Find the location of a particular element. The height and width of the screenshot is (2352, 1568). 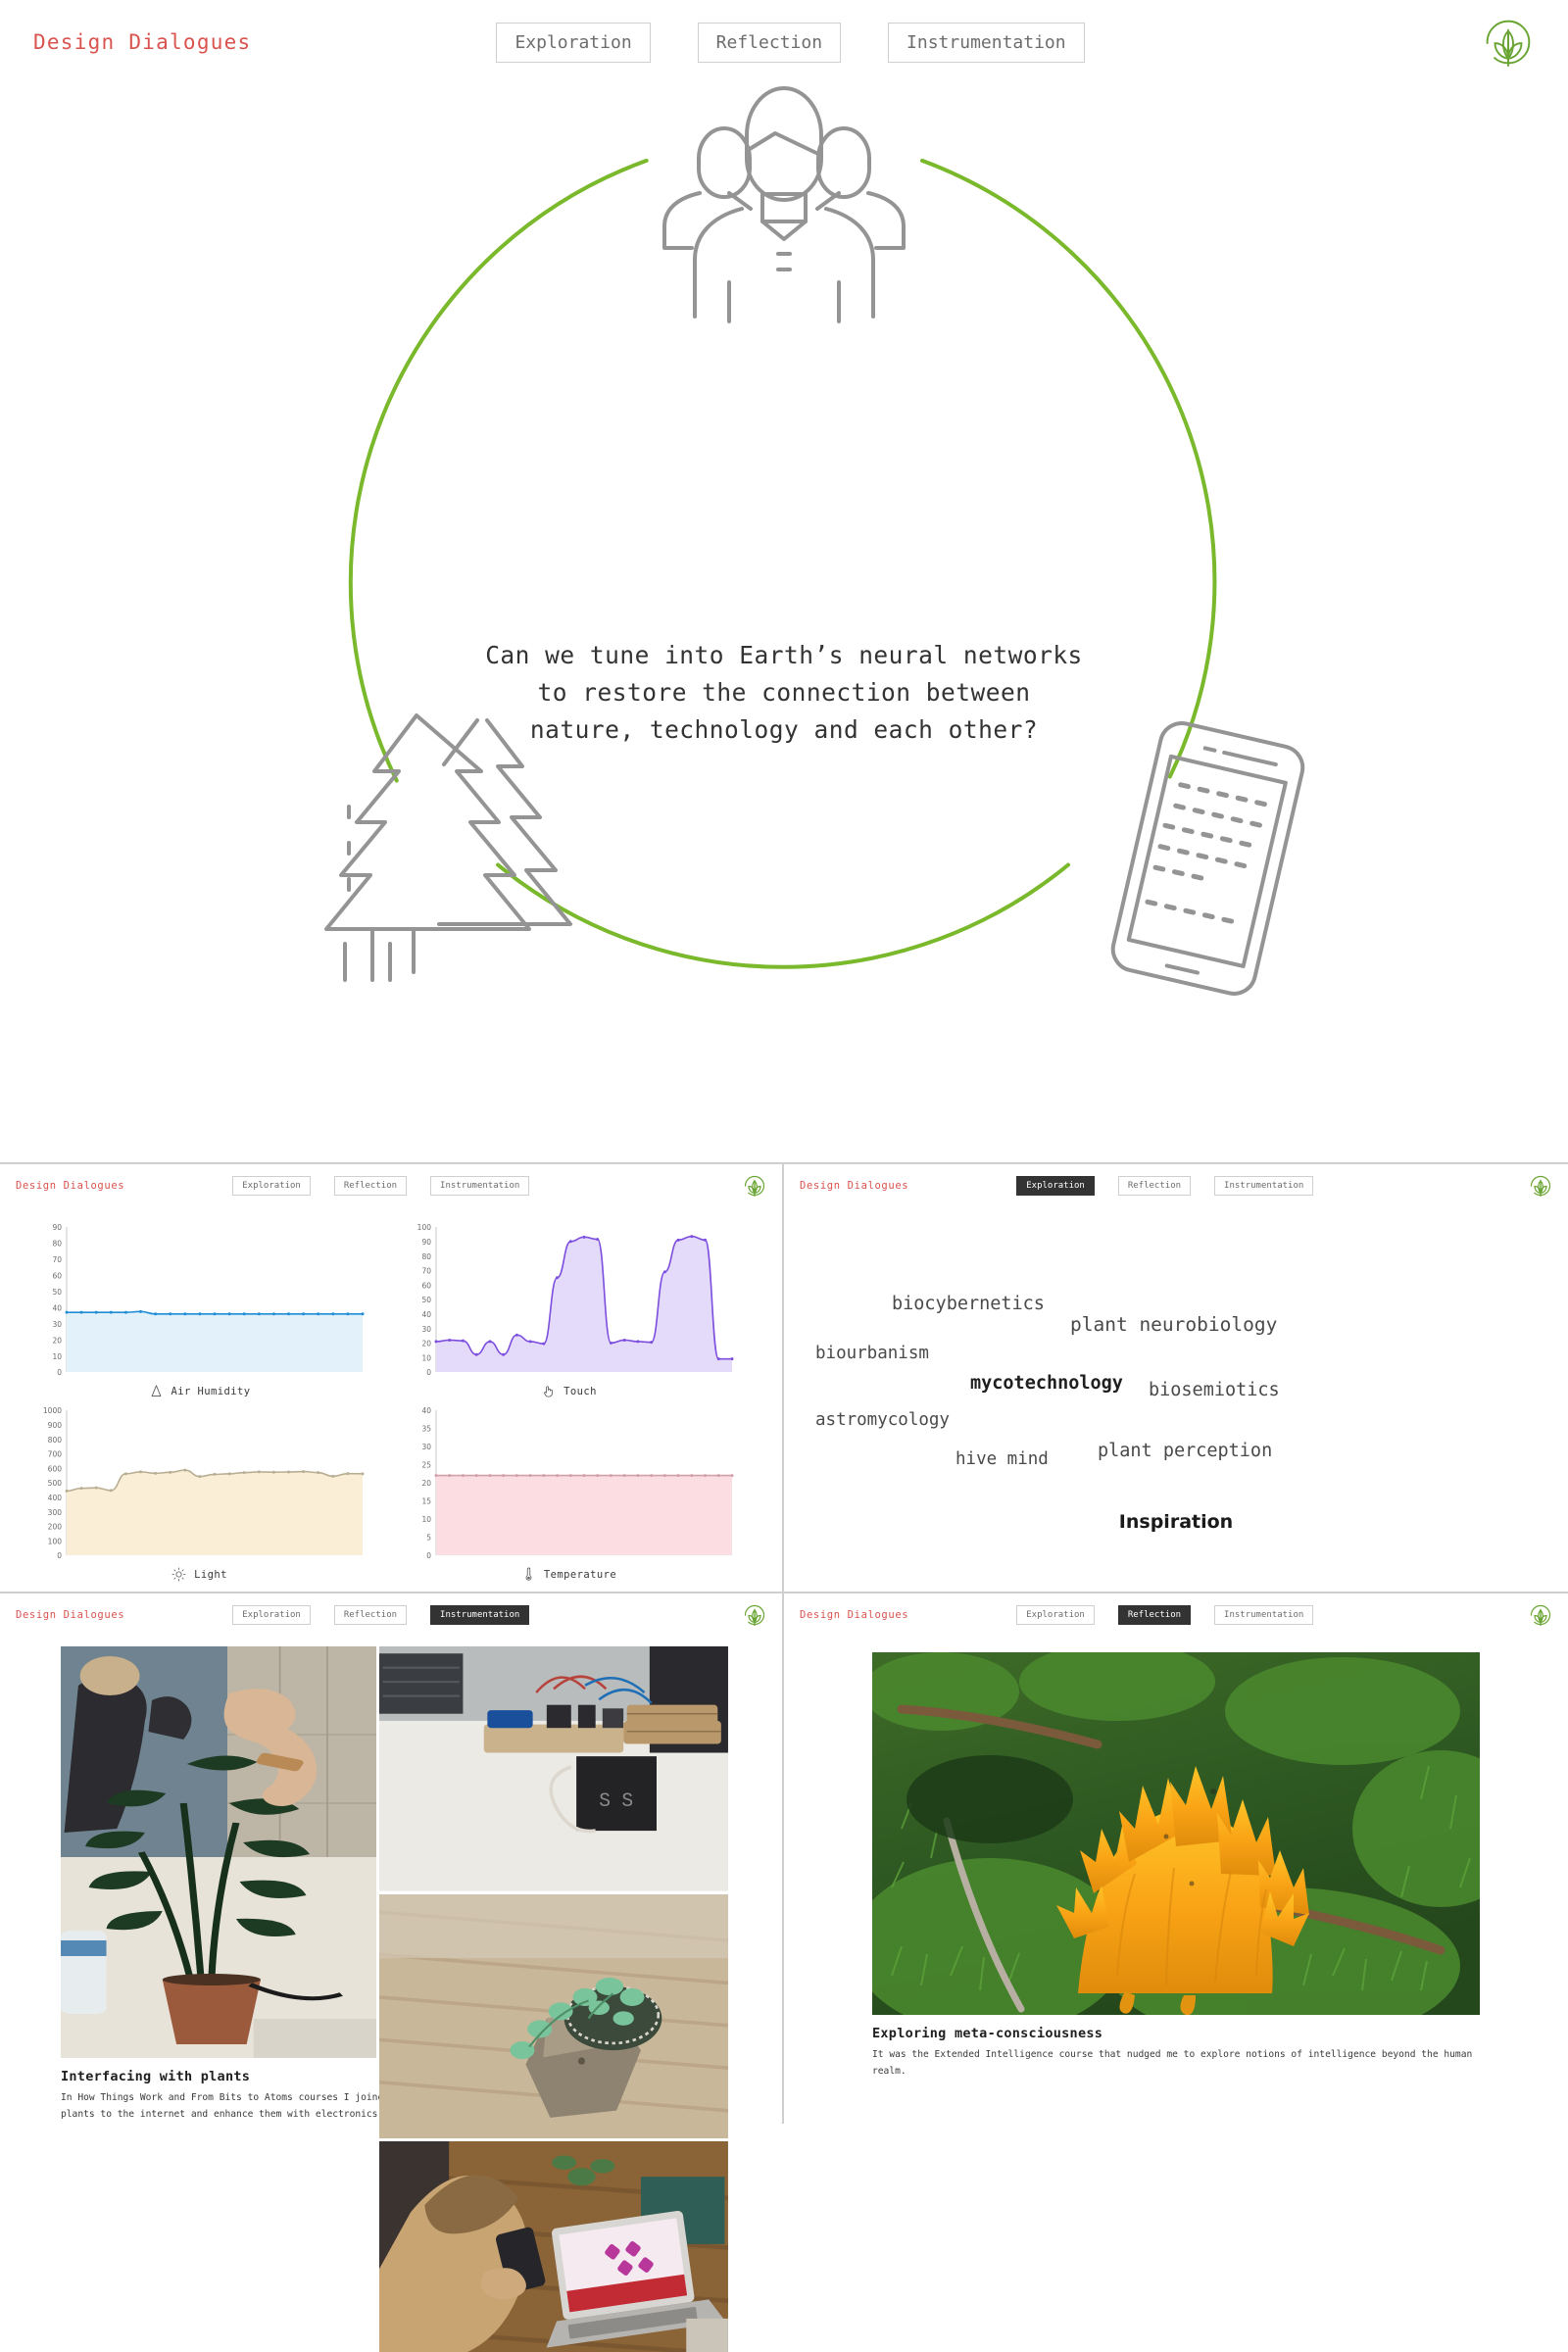

photo-hand-touching-plant-art is located at coordinates (219, 1852).